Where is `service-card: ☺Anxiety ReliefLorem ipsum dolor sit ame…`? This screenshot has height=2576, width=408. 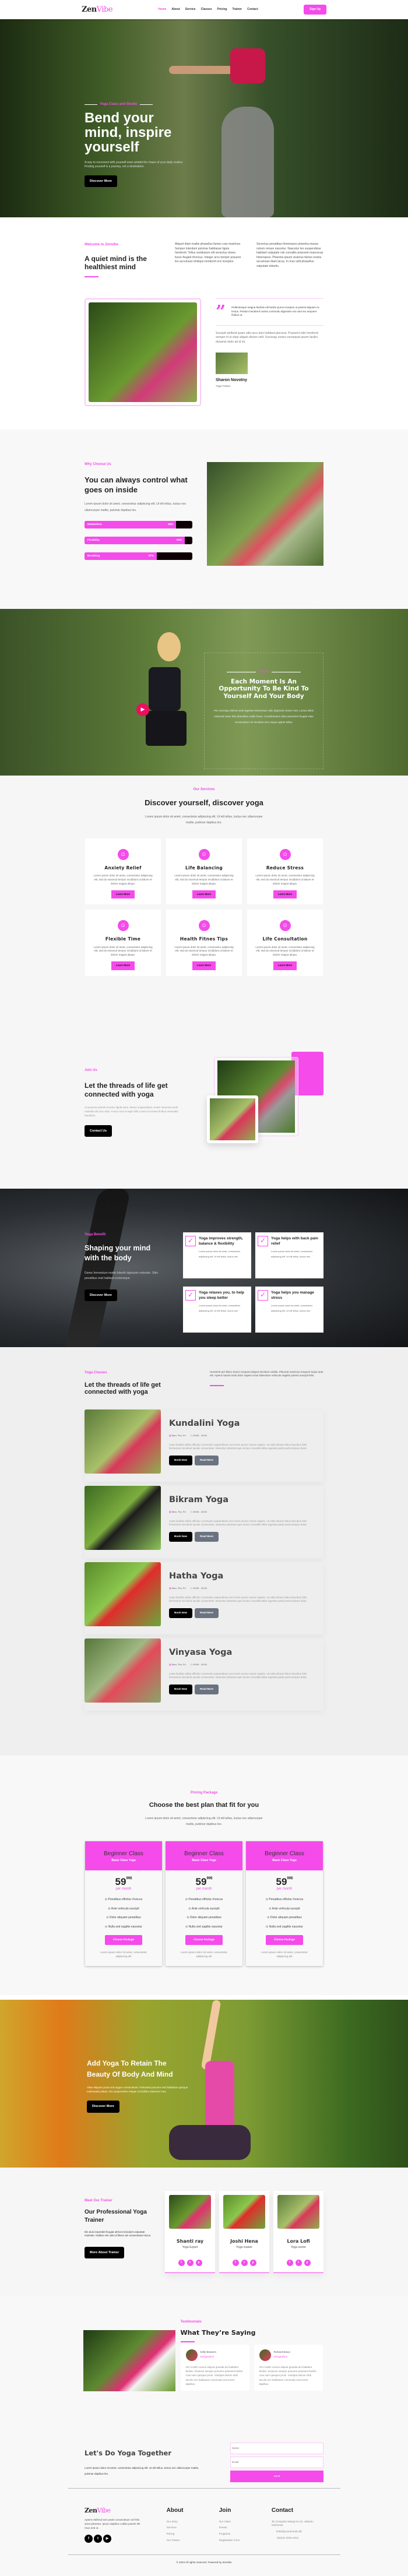 service-card: ☺Anxiety ReliefLorem ipsum dolor sit ame… is located at coordinates (123, 871).